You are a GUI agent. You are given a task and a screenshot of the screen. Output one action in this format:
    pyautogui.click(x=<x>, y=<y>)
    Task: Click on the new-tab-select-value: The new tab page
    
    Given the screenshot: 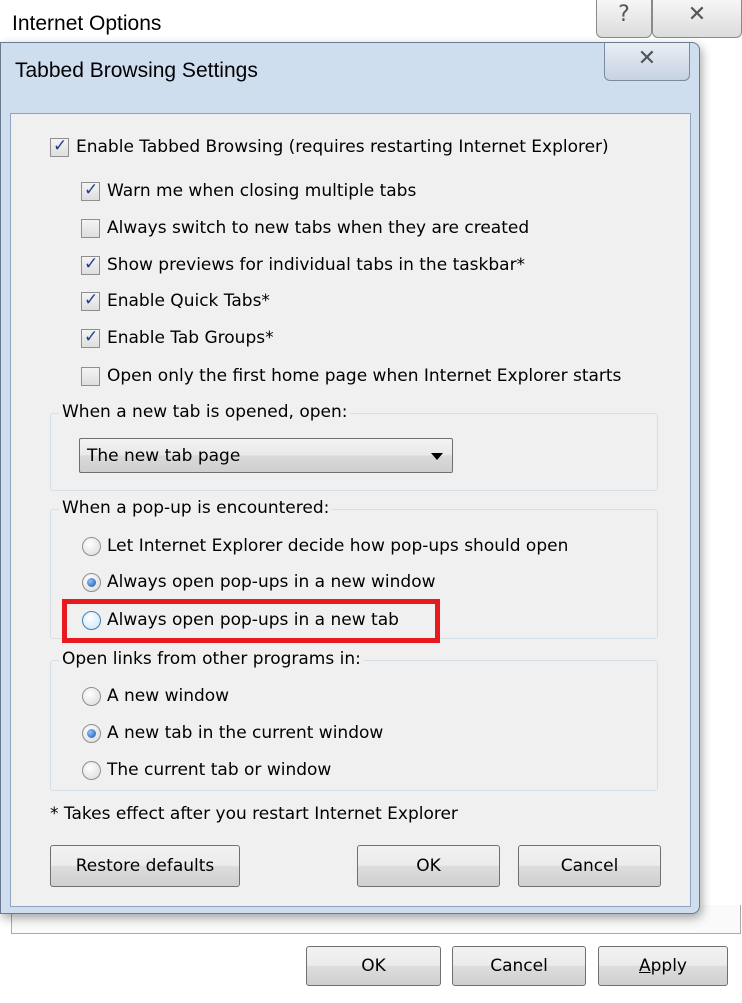 What is the action you would take?
    pyautogui.click(x=164, y=455)
    